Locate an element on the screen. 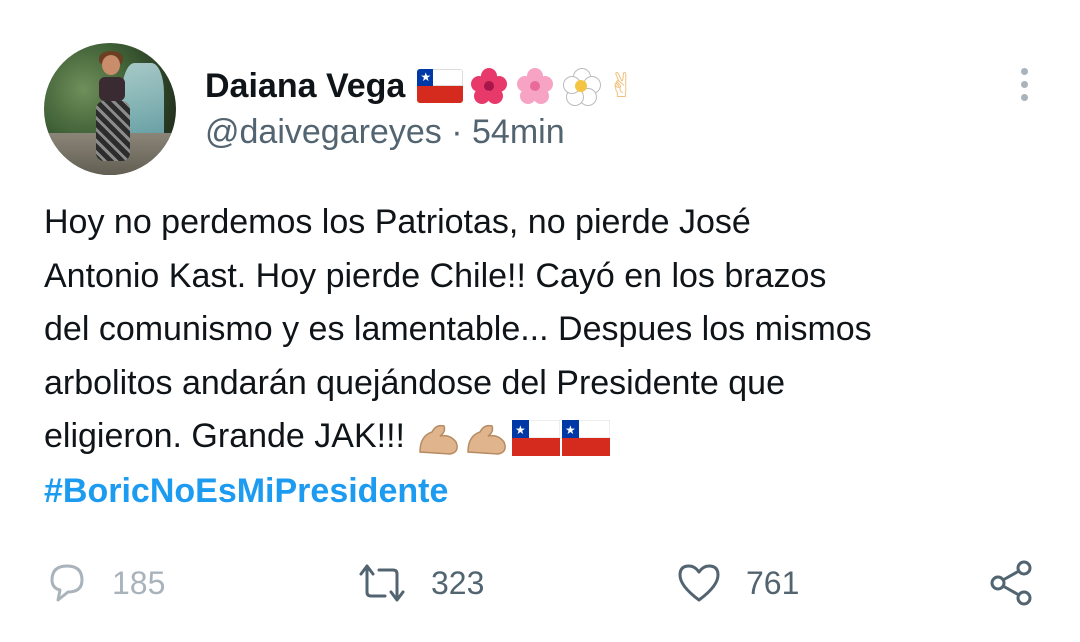 The height and width of the screenshot is (642, 1080). handle: @daivegareyes is located at coordinates (323, 132).